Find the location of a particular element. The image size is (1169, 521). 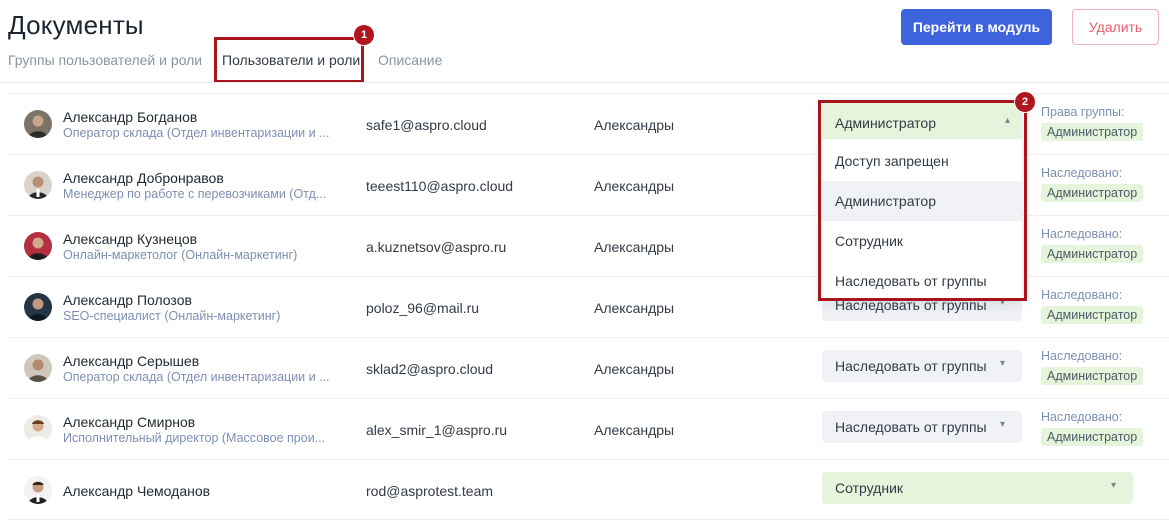

user-email: sklad2@aspro.cloud is located at coordinates (430, 369).